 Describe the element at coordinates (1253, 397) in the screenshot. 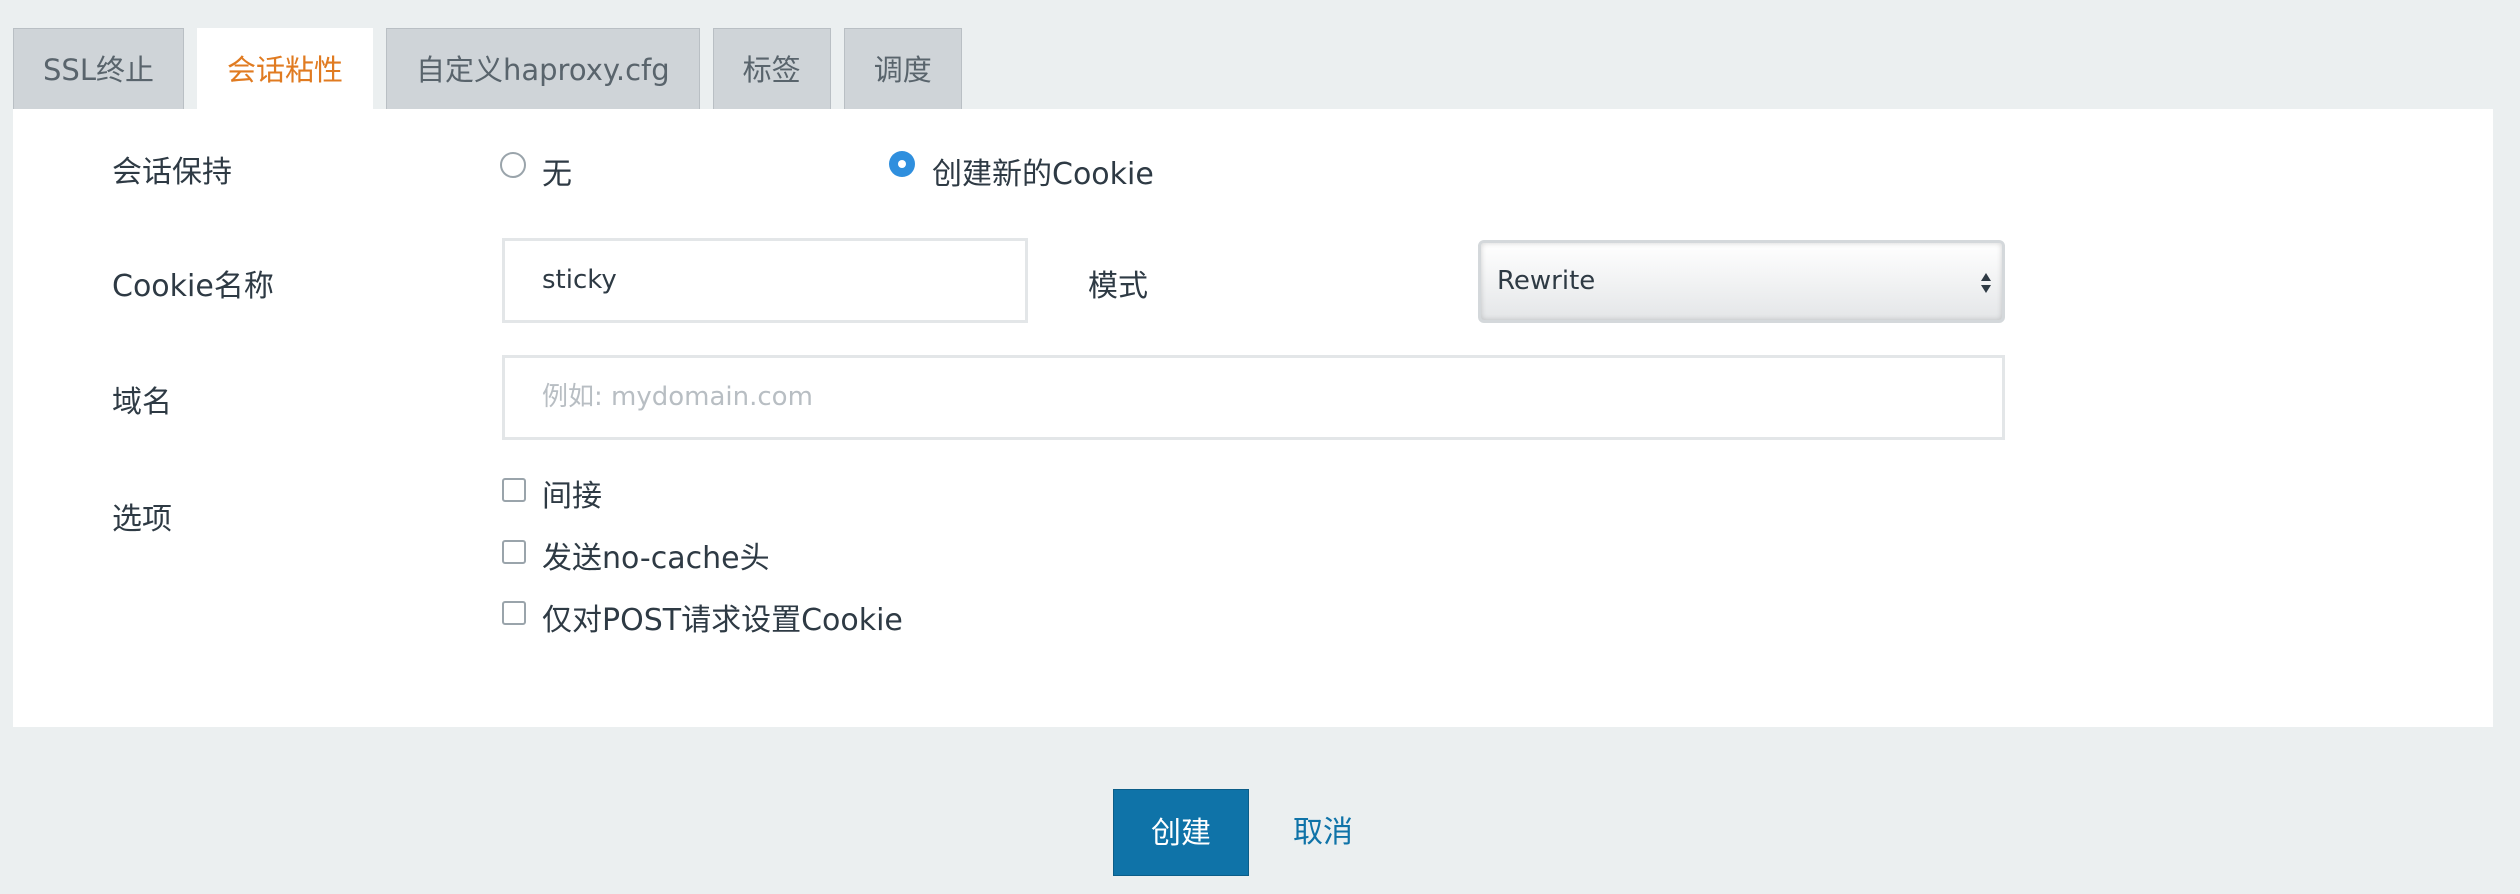

I see `domain-input: 例如: mydomain.com` at that location.